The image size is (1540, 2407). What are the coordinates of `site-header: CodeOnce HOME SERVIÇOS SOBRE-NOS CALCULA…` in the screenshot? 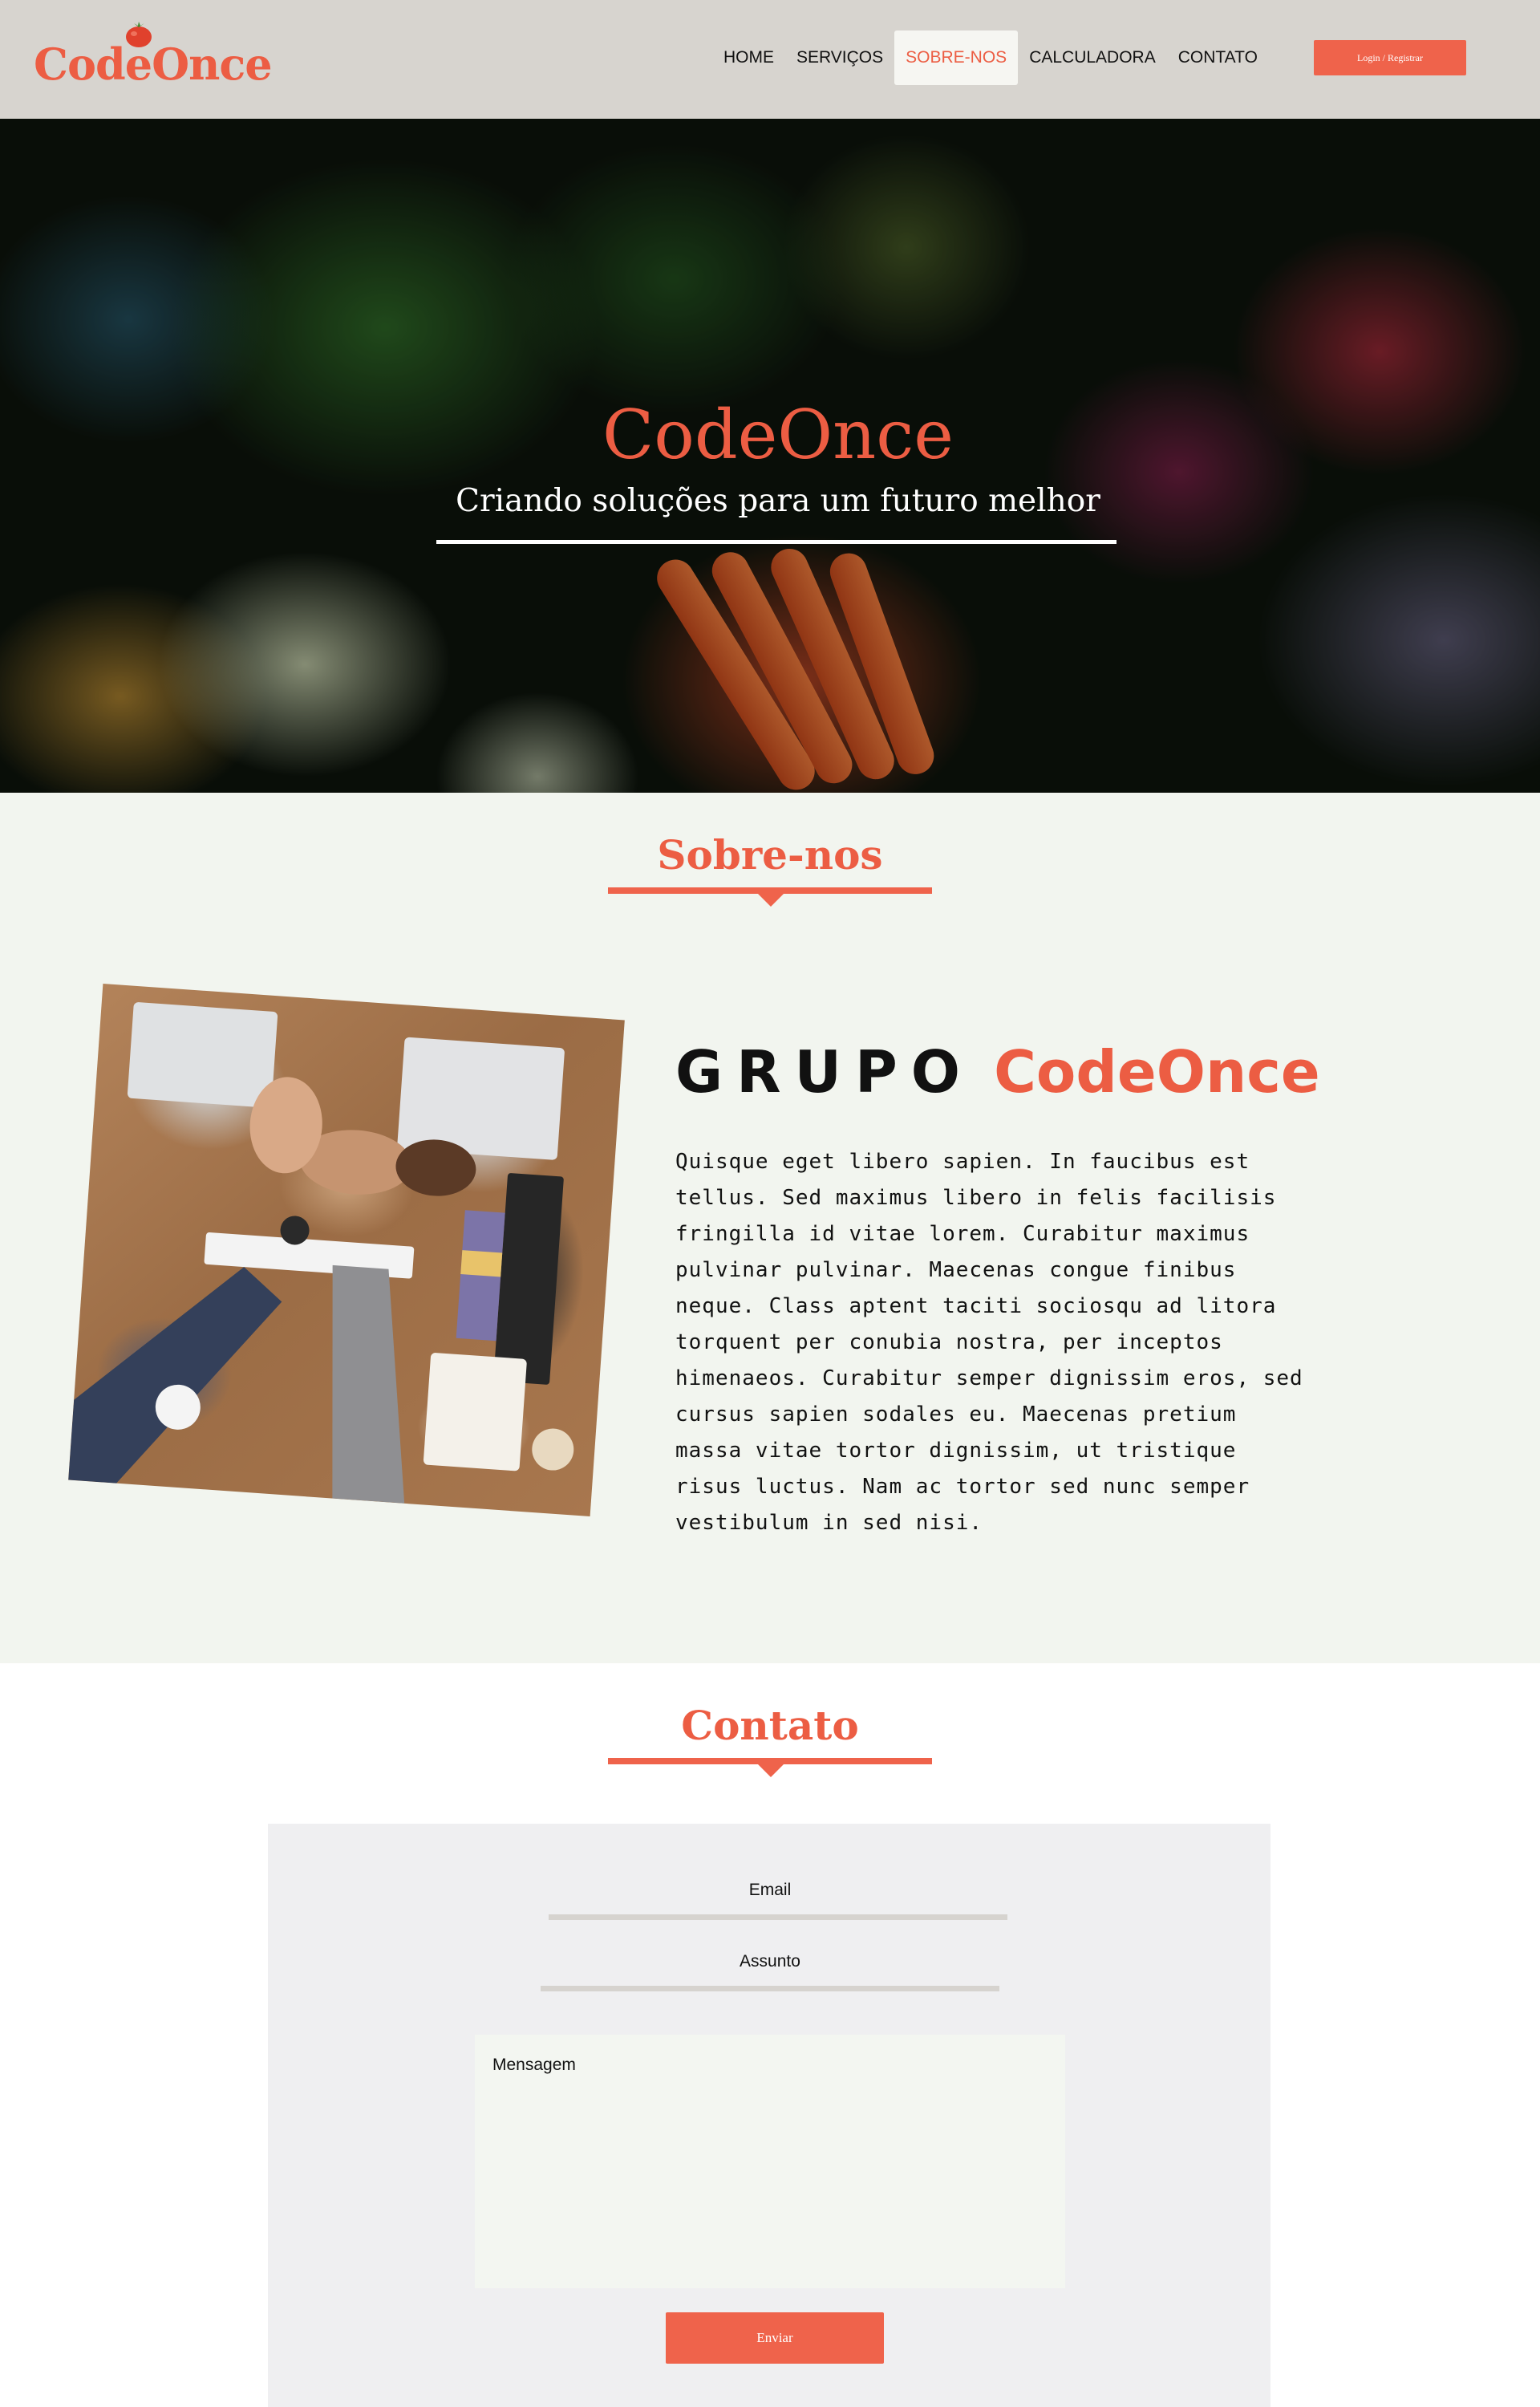 It's located at (770, 60).